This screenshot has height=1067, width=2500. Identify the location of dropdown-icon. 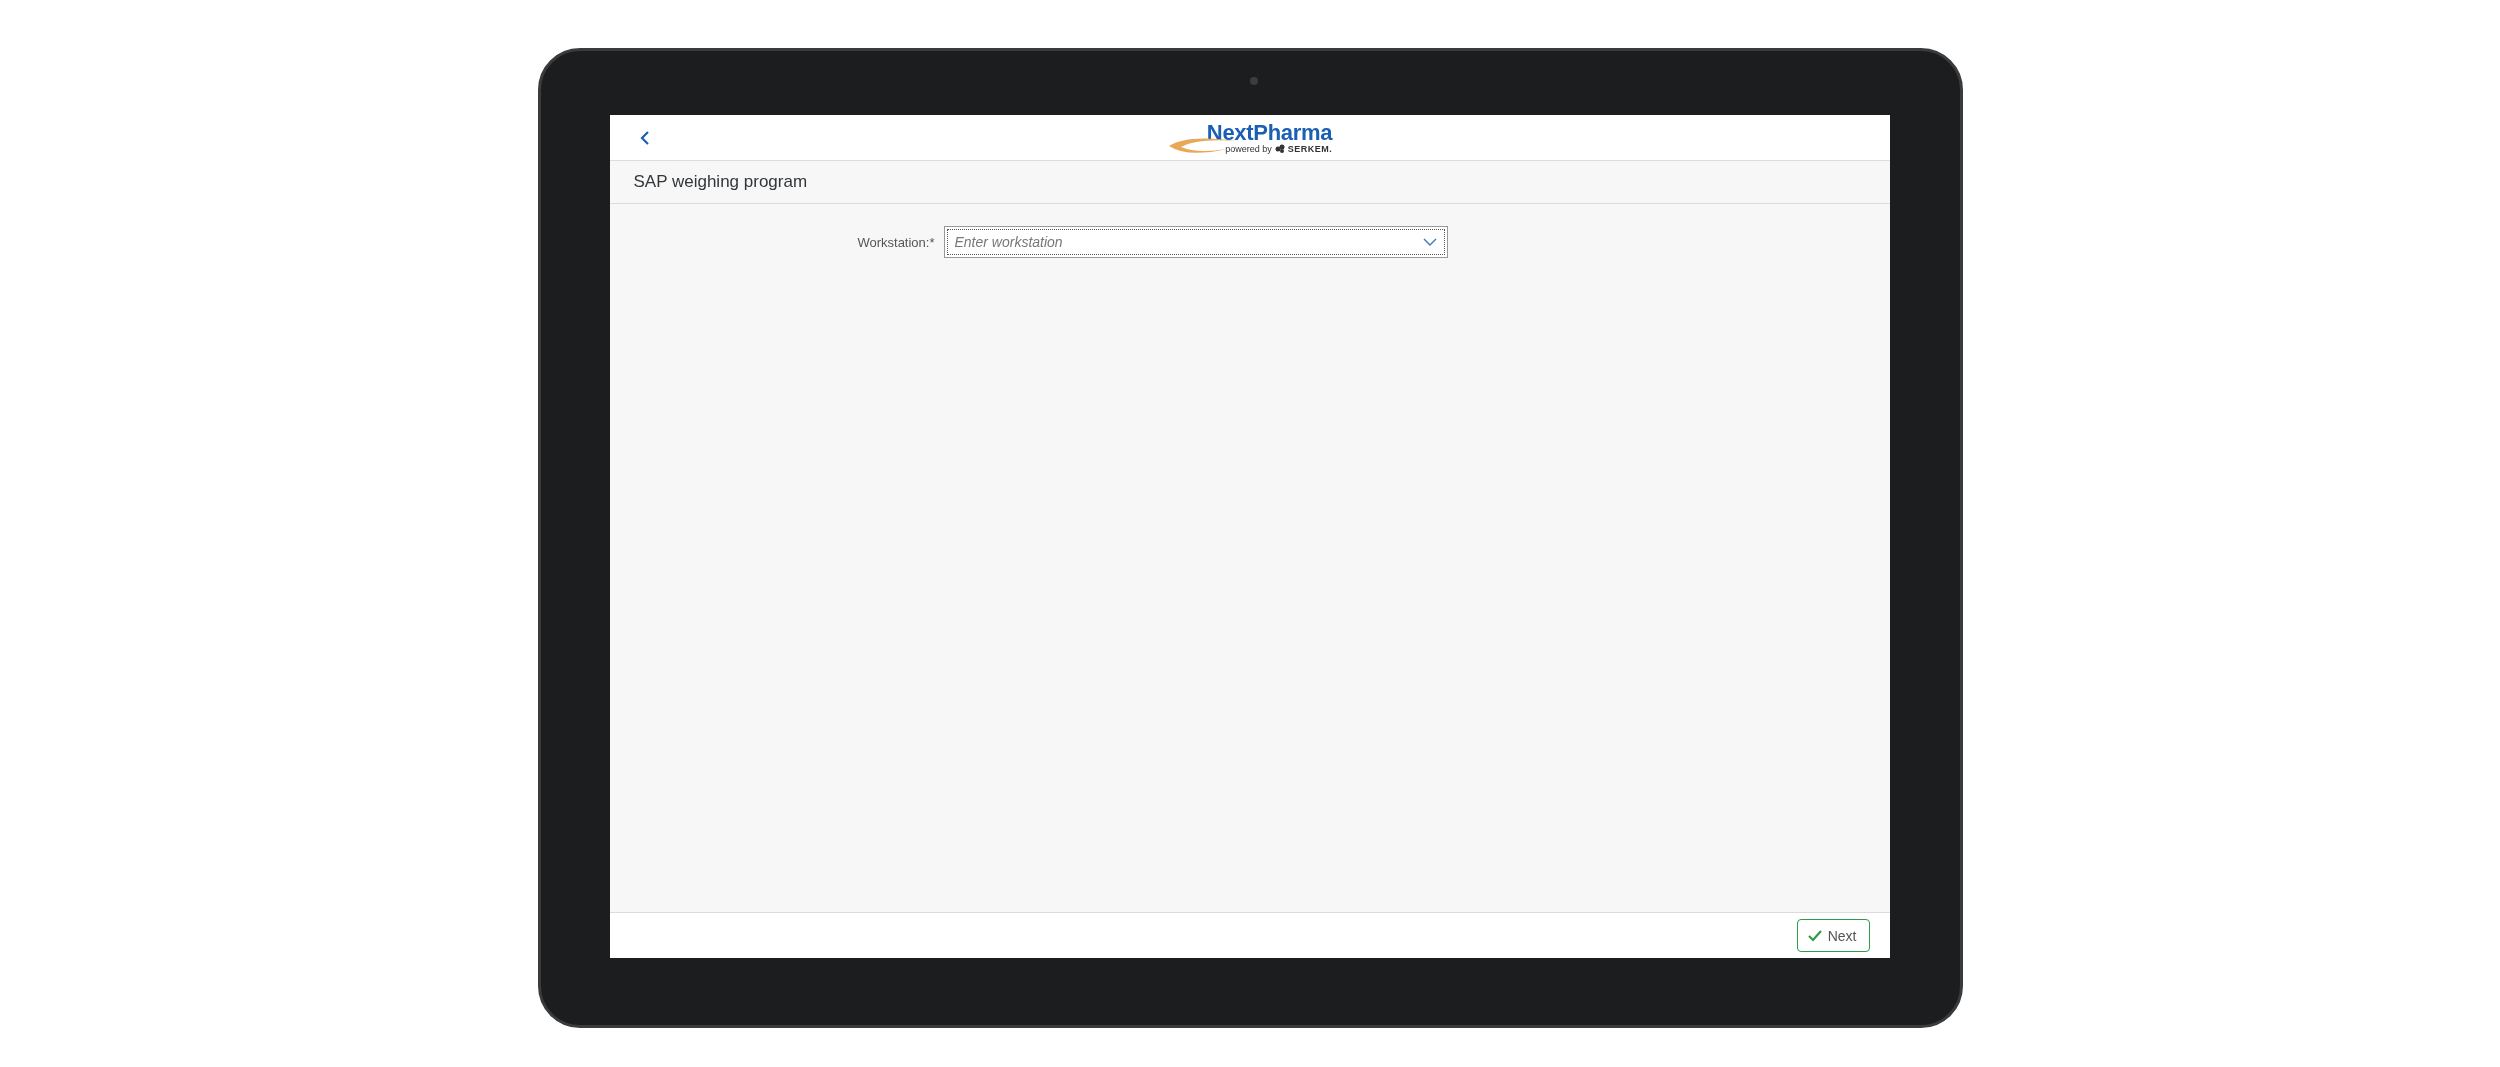
(1429, 242).